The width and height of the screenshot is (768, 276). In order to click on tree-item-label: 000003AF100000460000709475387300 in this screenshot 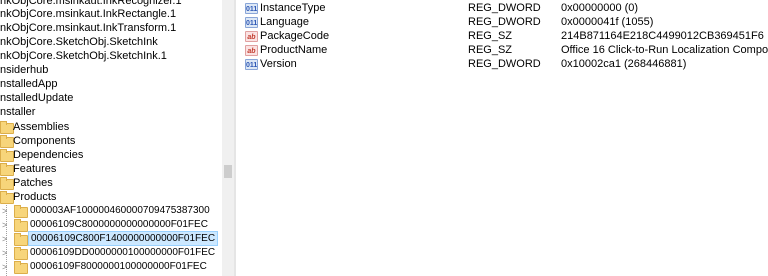, I will do `click(120, 210)`.